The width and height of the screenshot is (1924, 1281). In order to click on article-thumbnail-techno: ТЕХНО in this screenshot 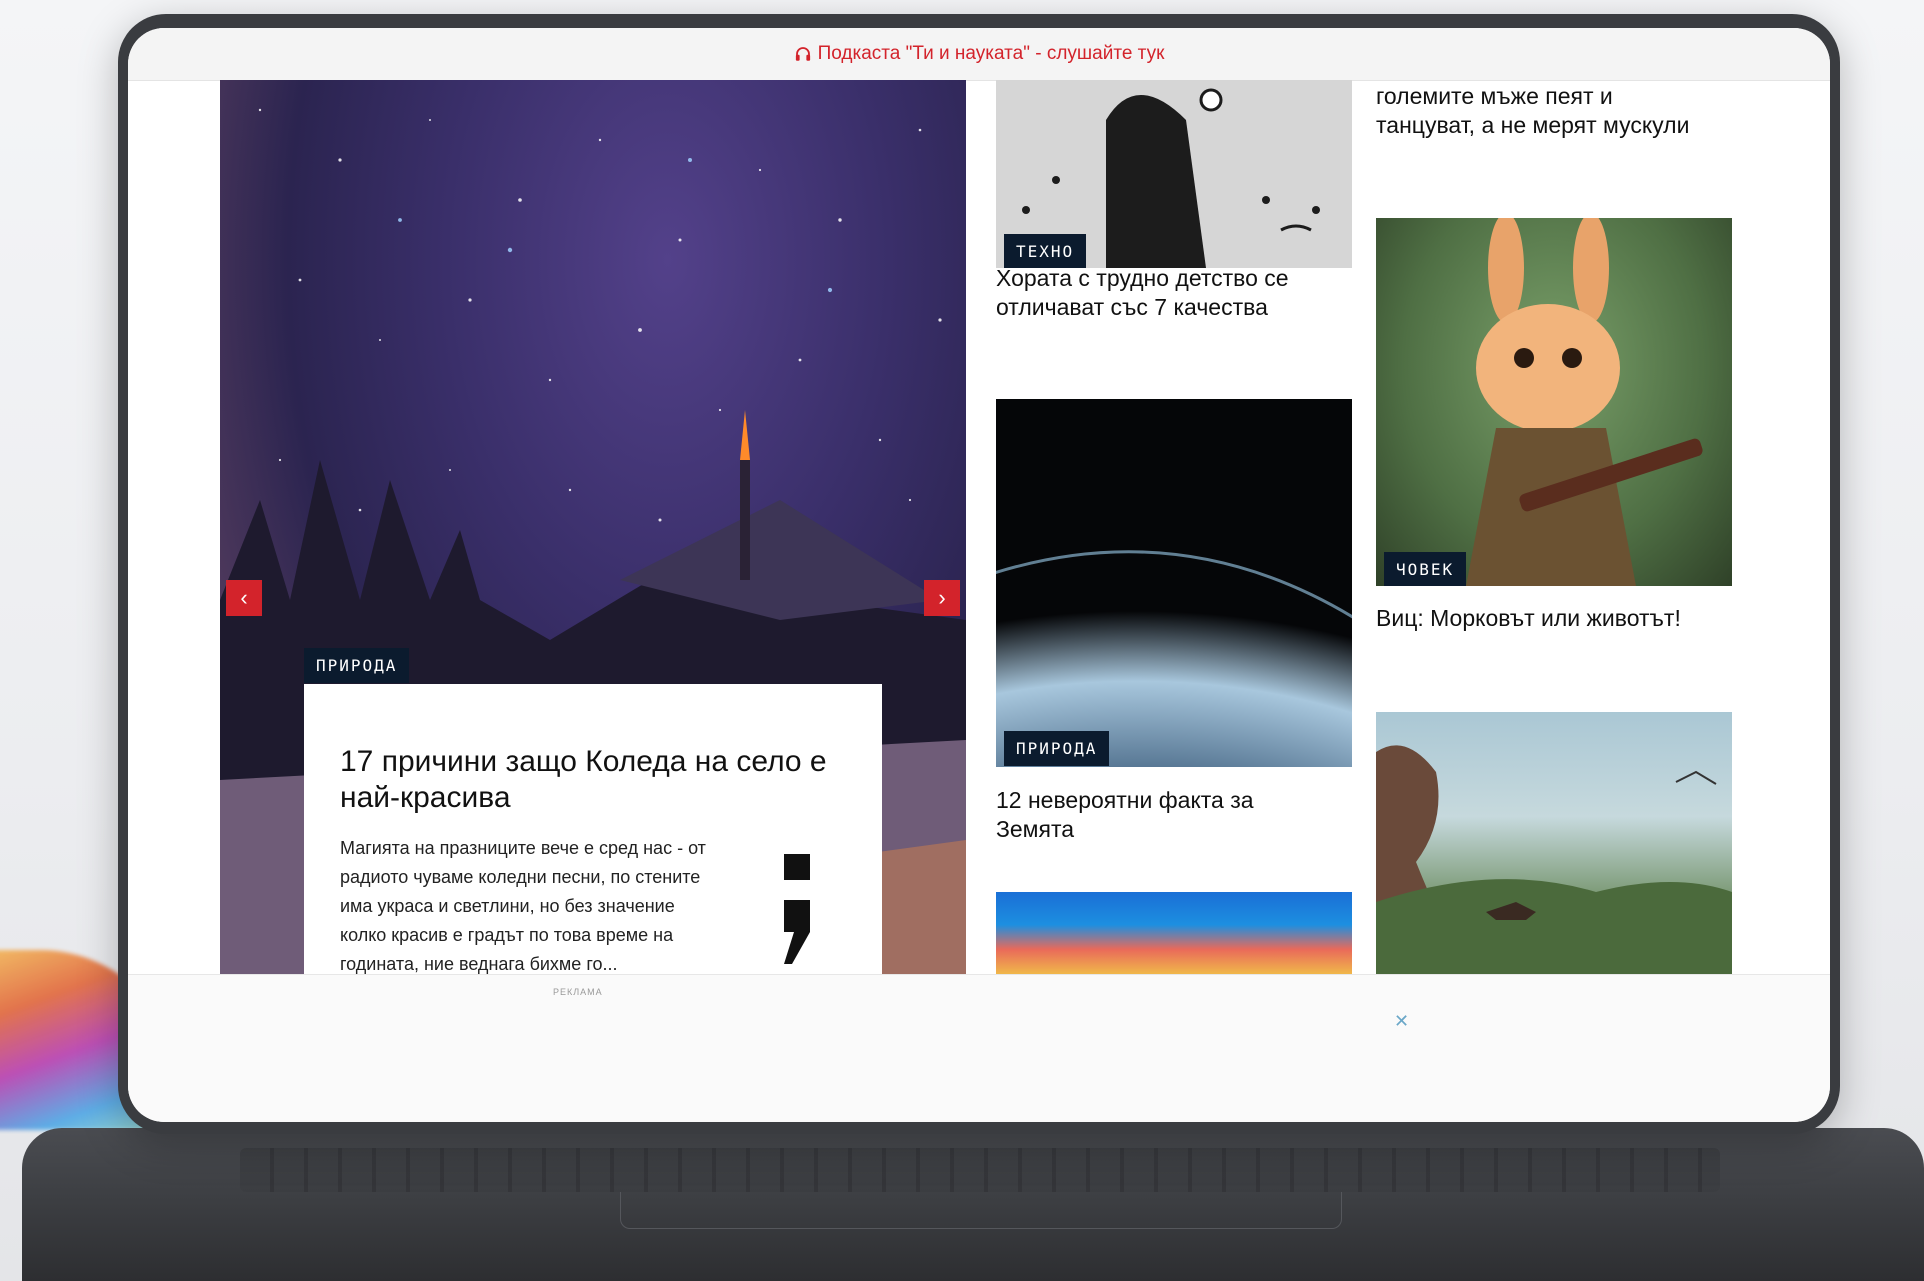, I will do `click(1174, 174)`.